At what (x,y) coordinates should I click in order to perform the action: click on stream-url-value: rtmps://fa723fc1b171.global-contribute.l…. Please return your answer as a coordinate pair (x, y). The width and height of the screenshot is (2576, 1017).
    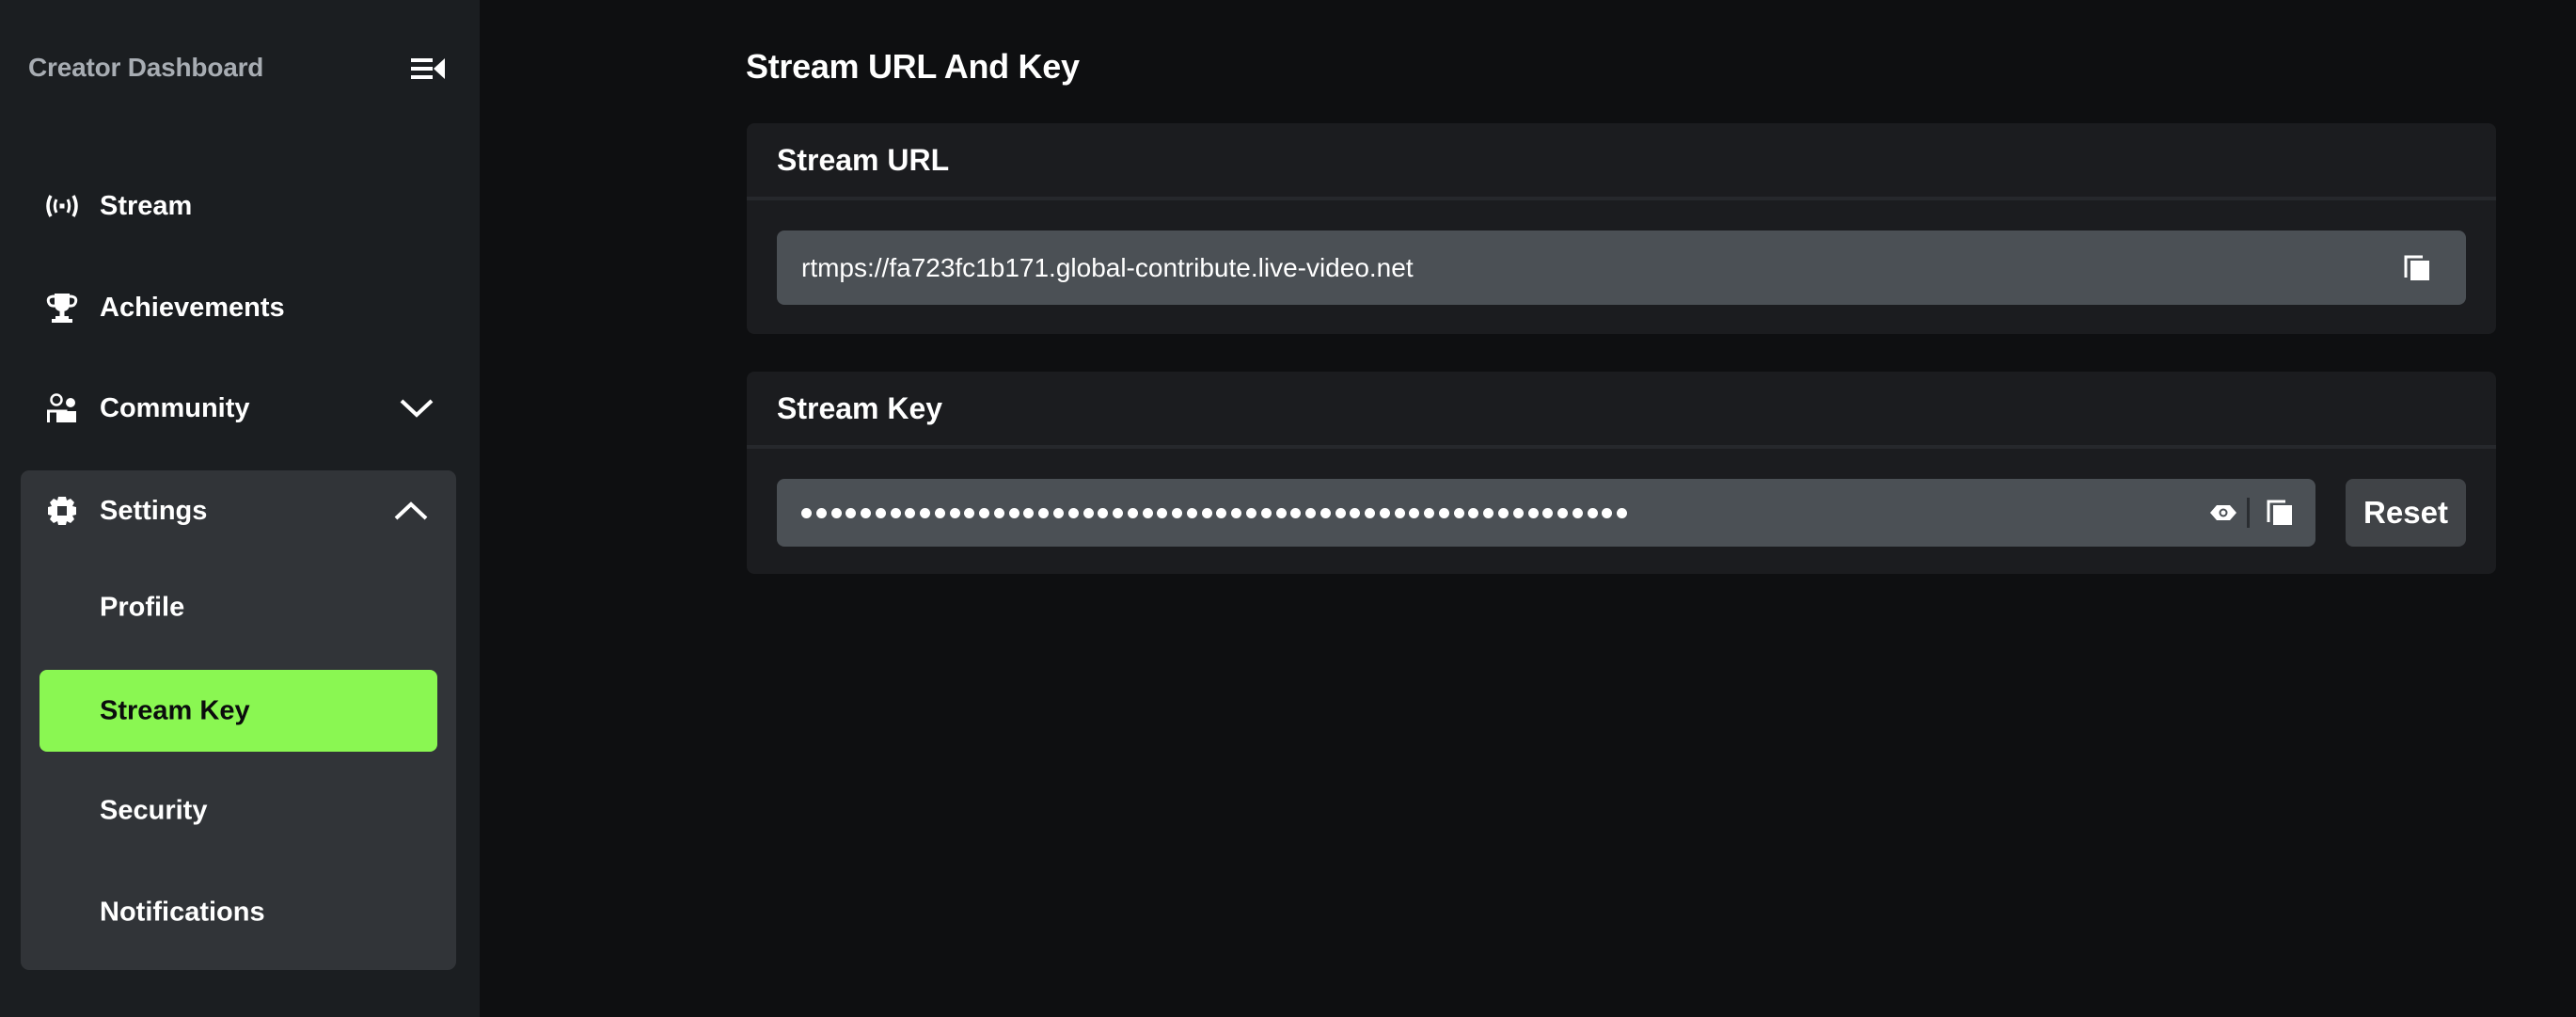
    Looking at the image, I should click on (1107, 267).